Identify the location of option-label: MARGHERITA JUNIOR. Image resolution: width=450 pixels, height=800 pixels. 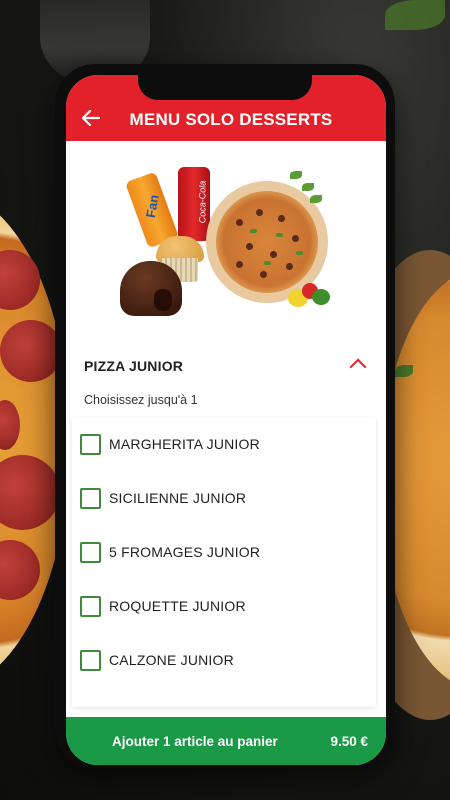
(184, 444).